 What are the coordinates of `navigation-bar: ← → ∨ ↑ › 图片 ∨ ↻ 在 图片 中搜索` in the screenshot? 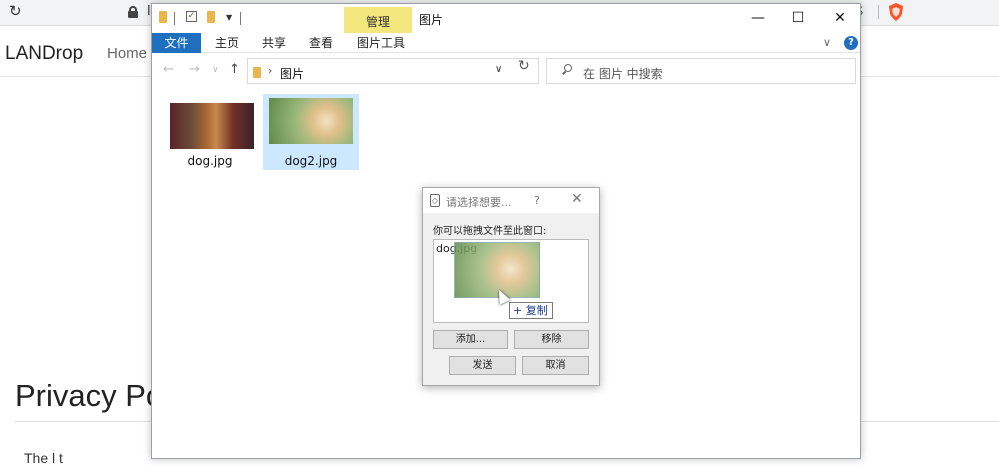 It's located at (506, 71).